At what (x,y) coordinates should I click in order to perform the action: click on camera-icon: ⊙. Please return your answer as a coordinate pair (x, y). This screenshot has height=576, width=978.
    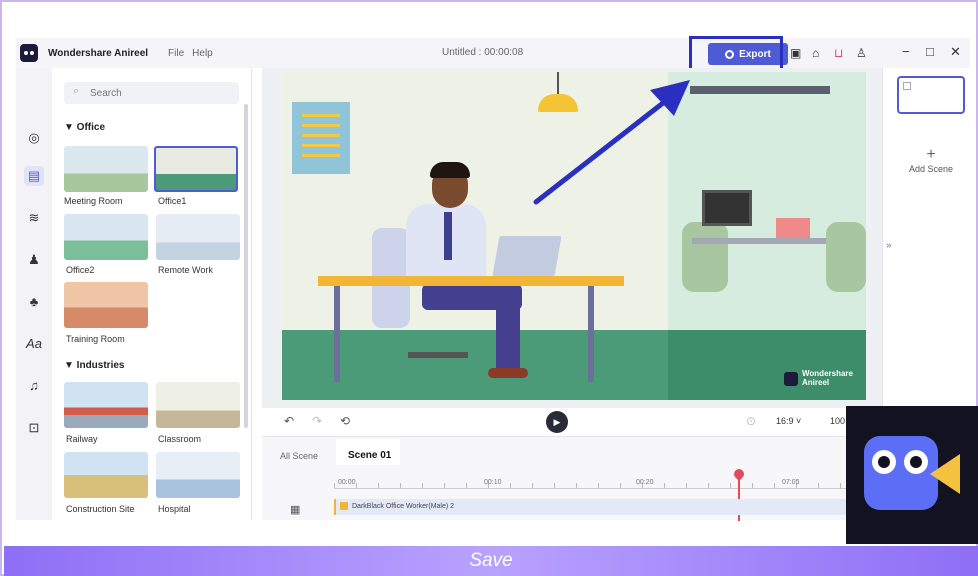
    Looking at the image, I should click on (751, 421).